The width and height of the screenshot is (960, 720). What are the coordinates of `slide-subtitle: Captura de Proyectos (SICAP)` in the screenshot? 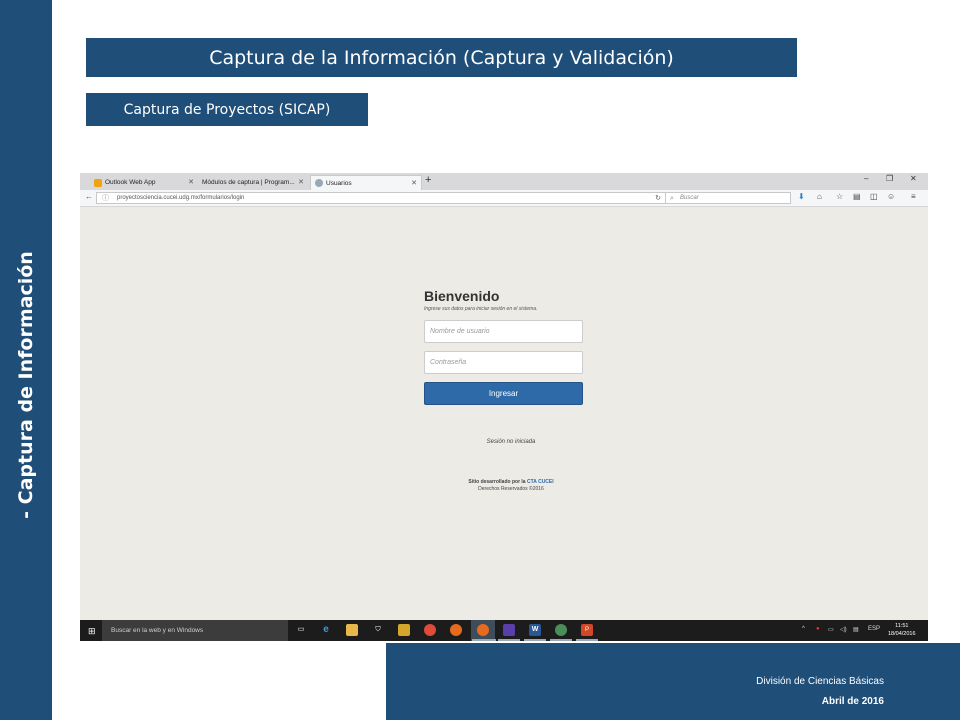 It's located at (227, 109).